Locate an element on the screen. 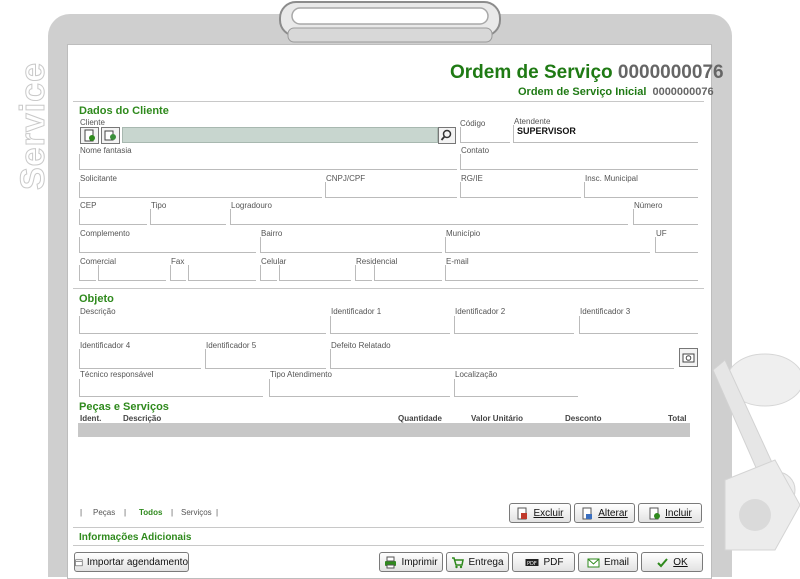  localizacao-field is located at coordinates (516, 388).